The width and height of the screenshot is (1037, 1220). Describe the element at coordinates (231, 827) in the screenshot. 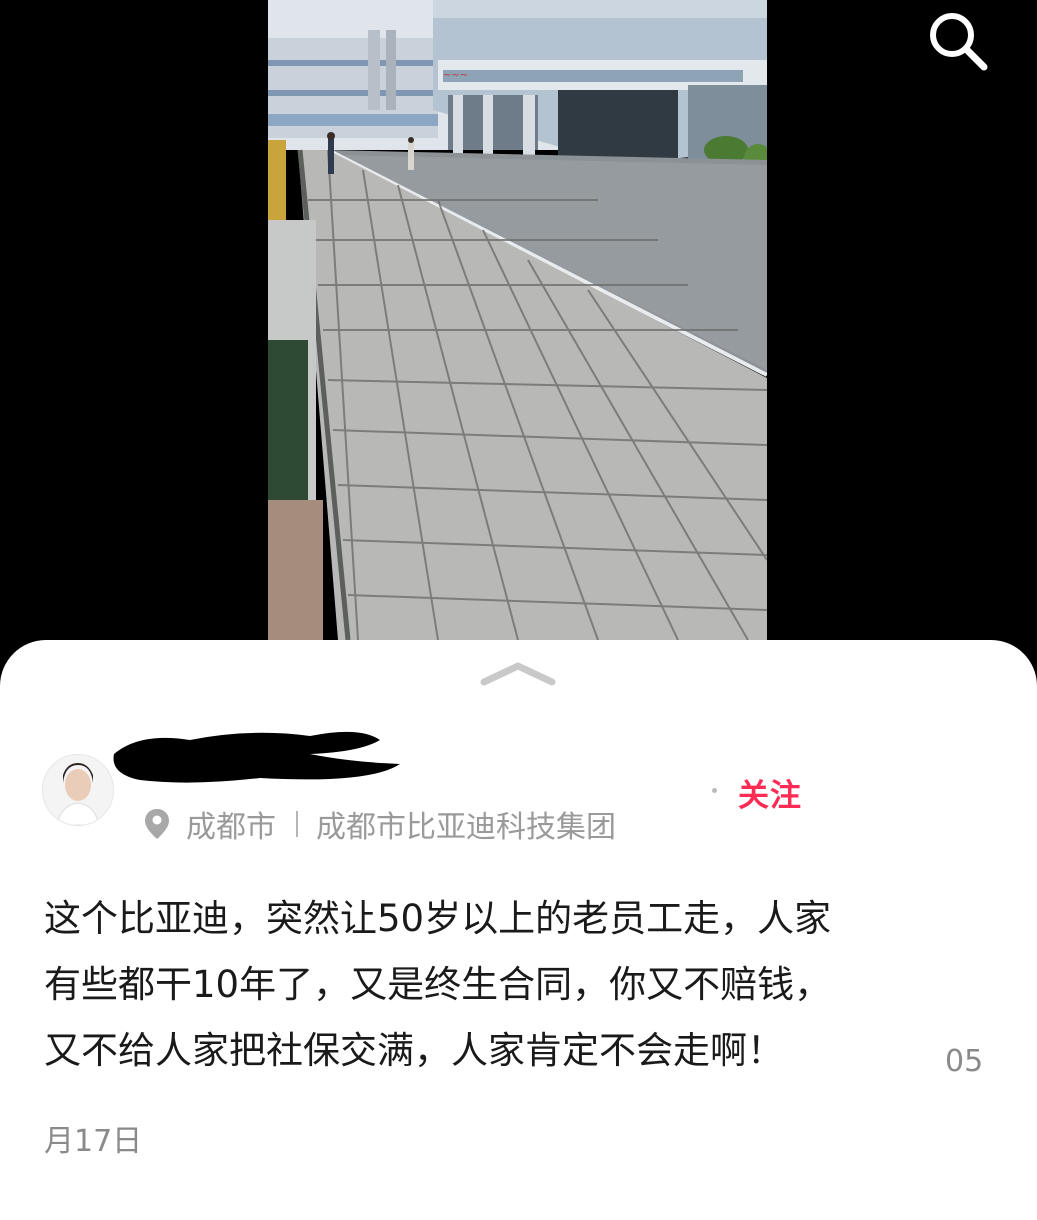

I see `location-city: 成都市` at that location.